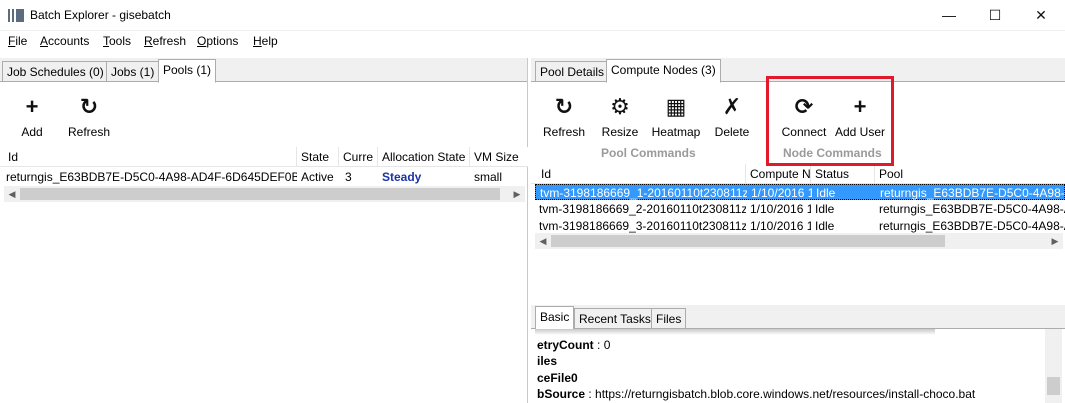 The height and width of the screenshot is (403, 1065). What do you see at coordinates (572, 71) in the screenshot?
I see `tab-pool-details: Pool Details` at bounding box center [572, 71].